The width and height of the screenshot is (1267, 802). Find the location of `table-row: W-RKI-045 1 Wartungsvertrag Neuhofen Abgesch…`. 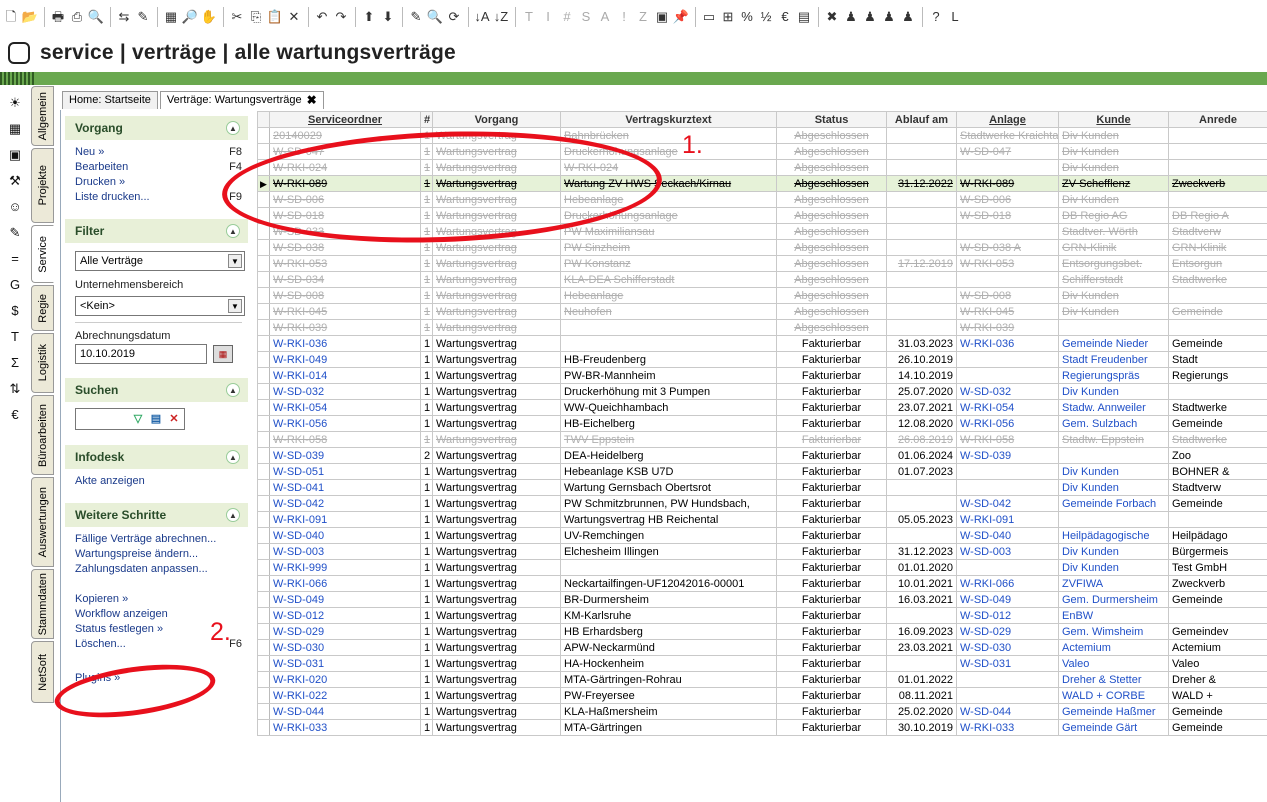

table-row: W-RKI-045 1 Wartungsvertrag Neuhofen Abgesch… is located at coordinates (762, 311).